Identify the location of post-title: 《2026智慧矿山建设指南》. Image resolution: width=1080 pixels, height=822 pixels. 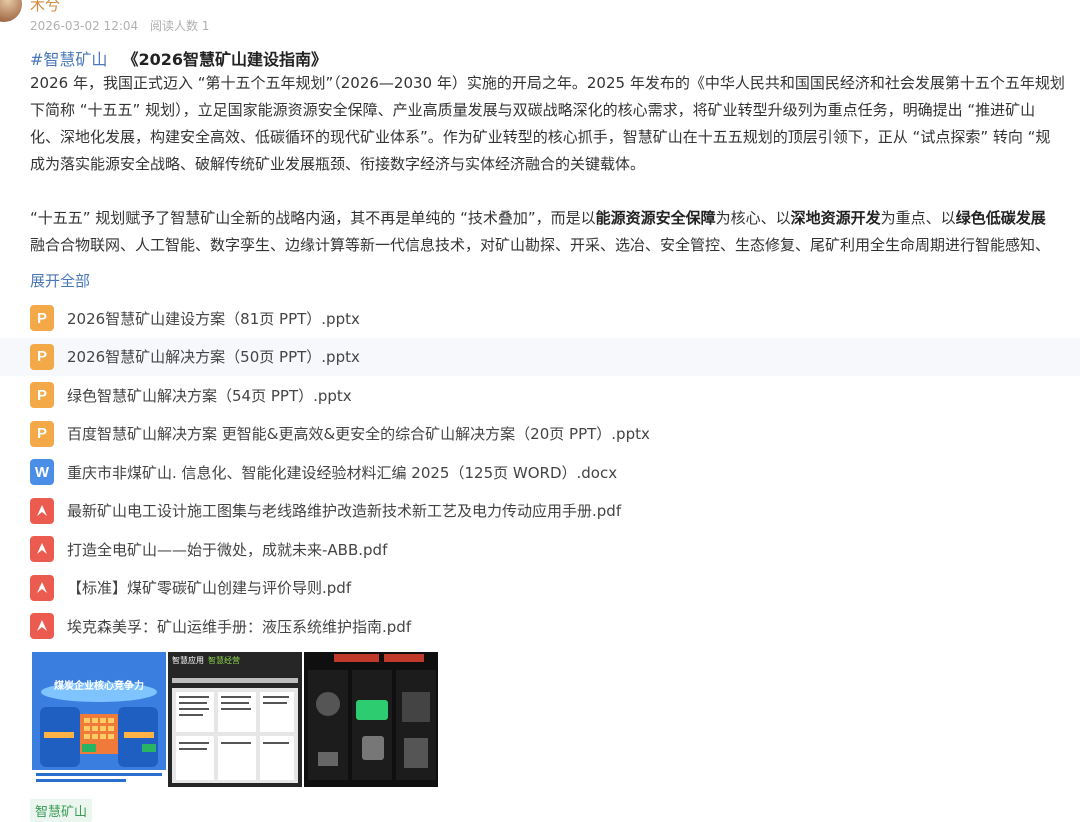
(225, 59).